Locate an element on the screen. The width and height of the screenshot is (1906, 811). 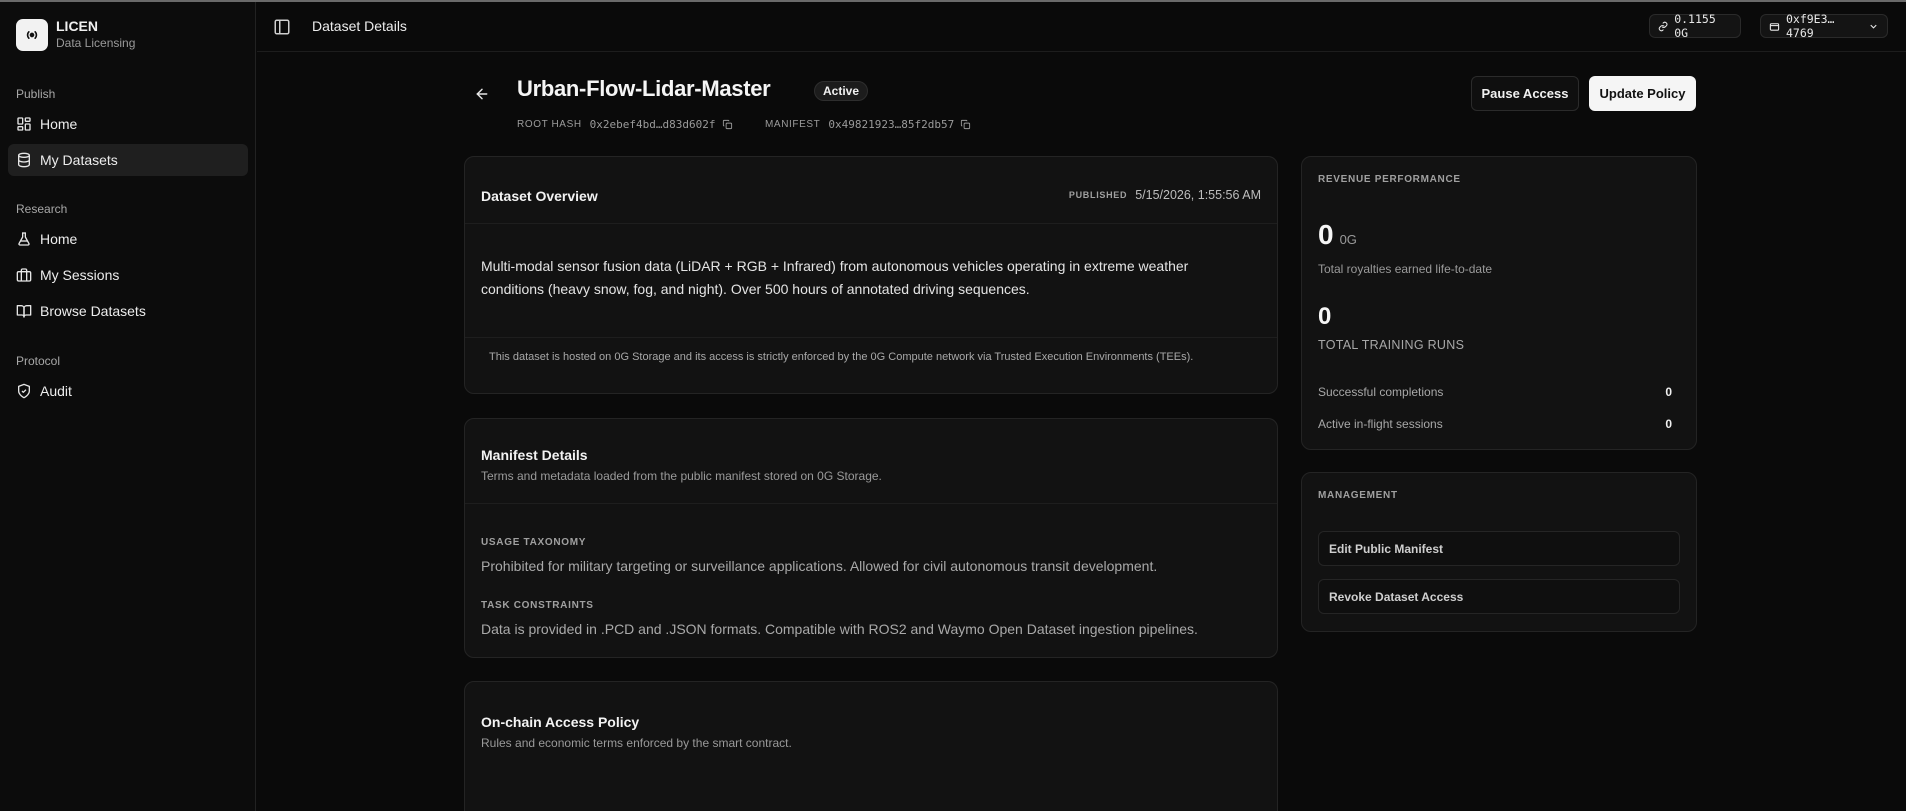
royalties-label: Total royalties earned life-to-date is located at coordinates (1405, 269).